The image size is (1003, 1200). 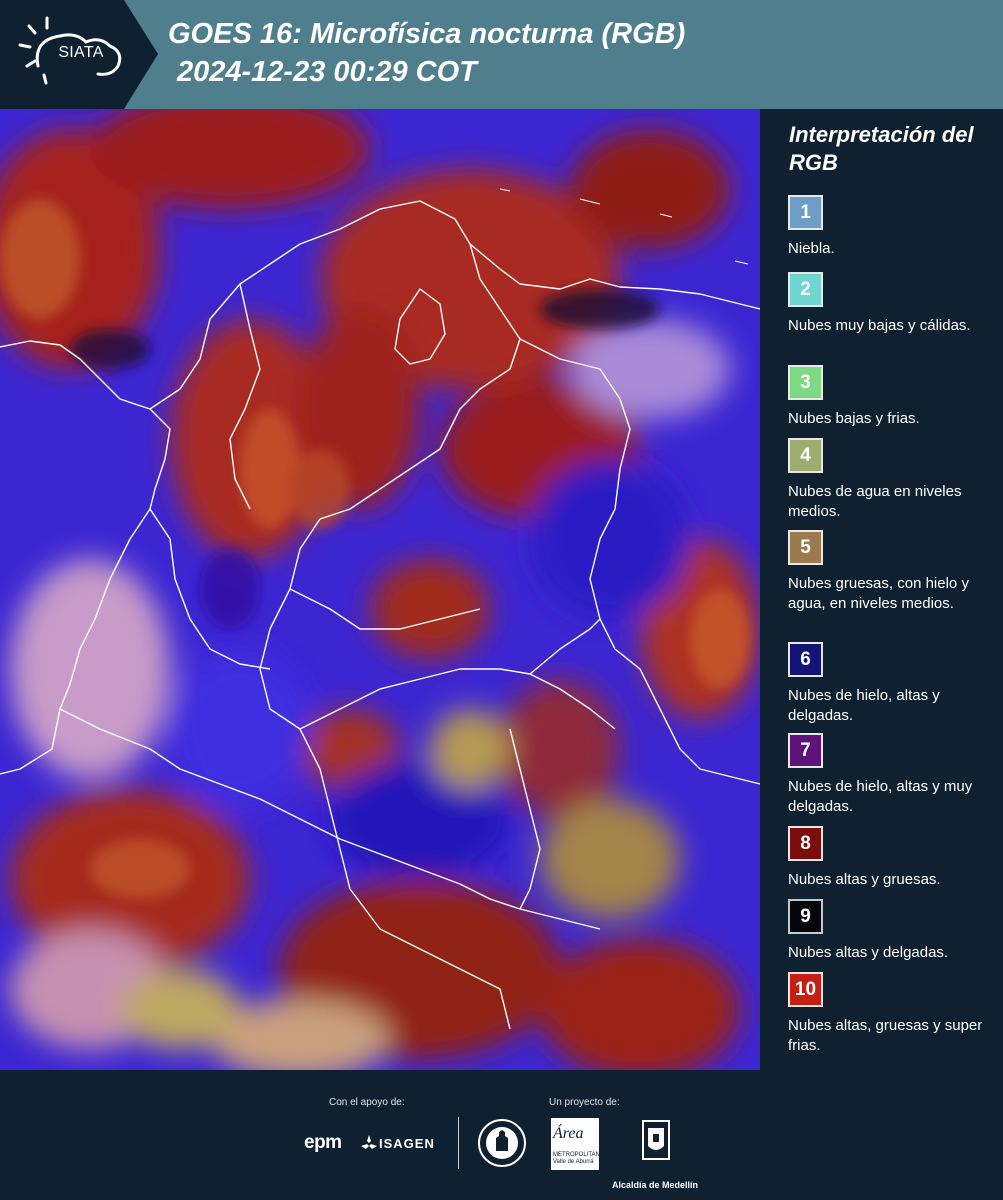 I want to click on legend-swatch: 7, so click(x=805, y=750).